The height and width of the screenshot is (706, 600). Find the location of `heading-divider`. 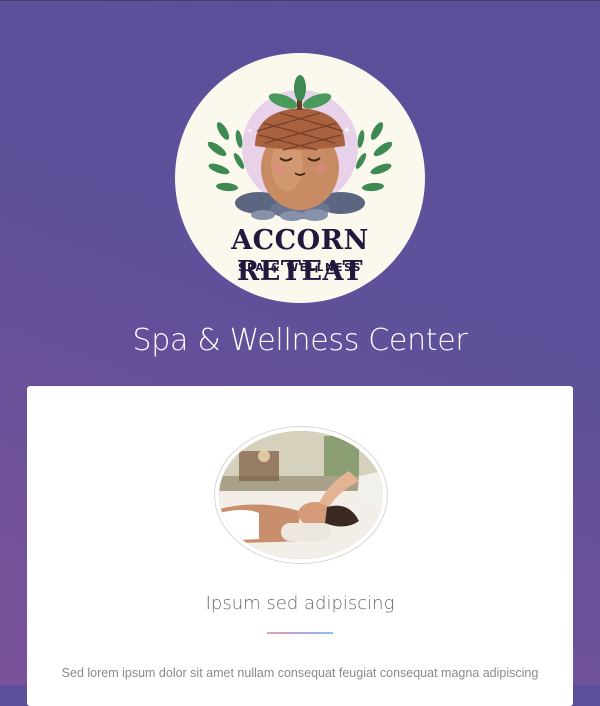

heading-divider is located at coordinates (300, 633).